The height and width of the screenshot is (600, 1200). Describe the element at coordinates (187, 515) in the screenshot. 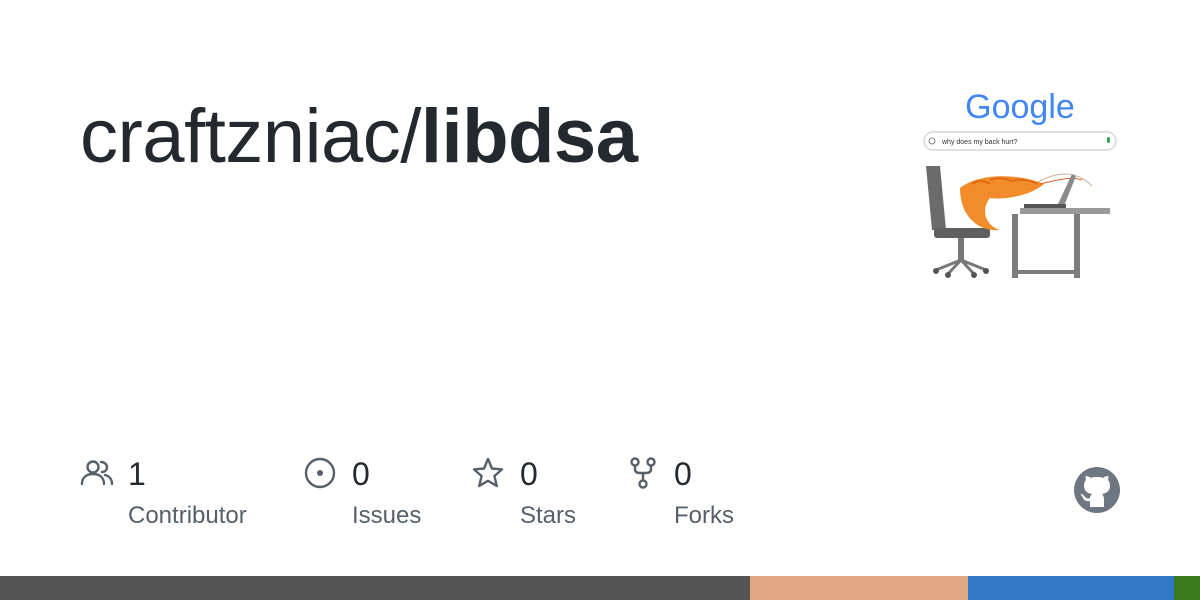

I see `contributors-label: Contributor` at that location.